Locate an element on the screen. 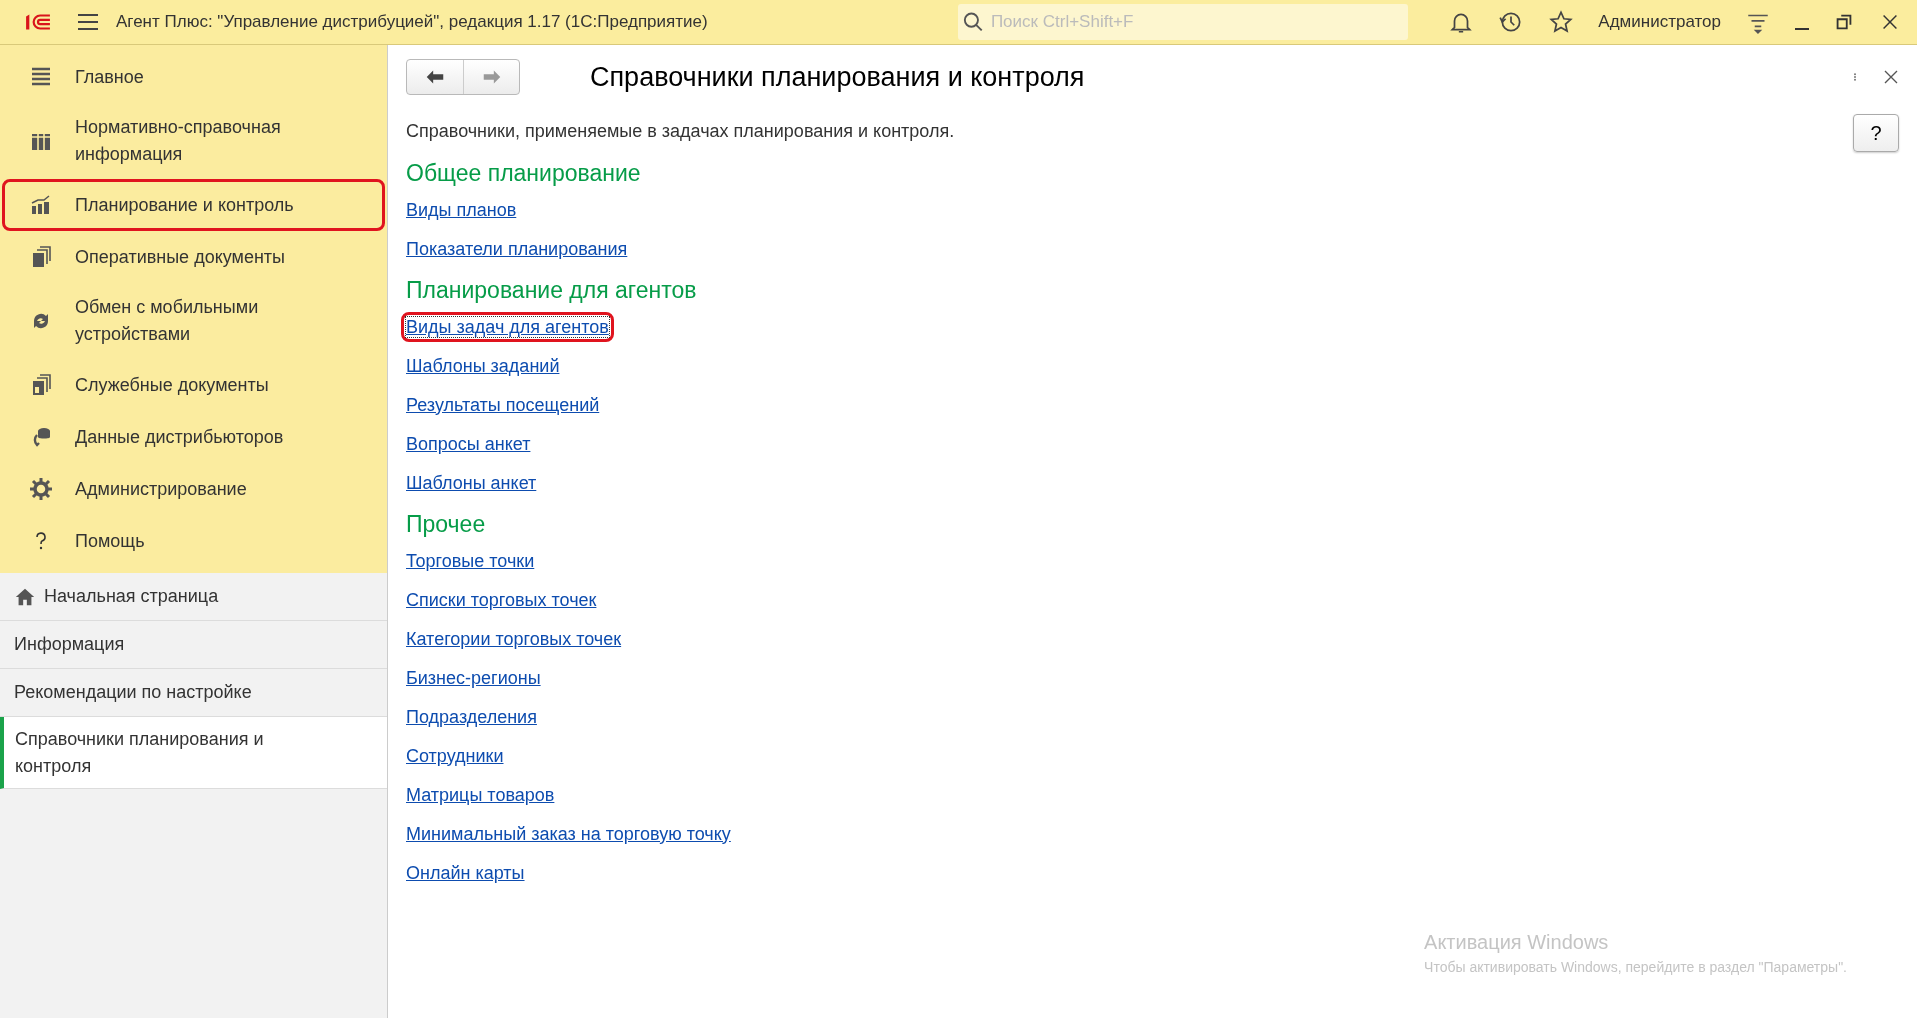 The height and width of the screenshot is (1018, 1917). link: Шаблоны заданий is located at coordinates (483, 365).